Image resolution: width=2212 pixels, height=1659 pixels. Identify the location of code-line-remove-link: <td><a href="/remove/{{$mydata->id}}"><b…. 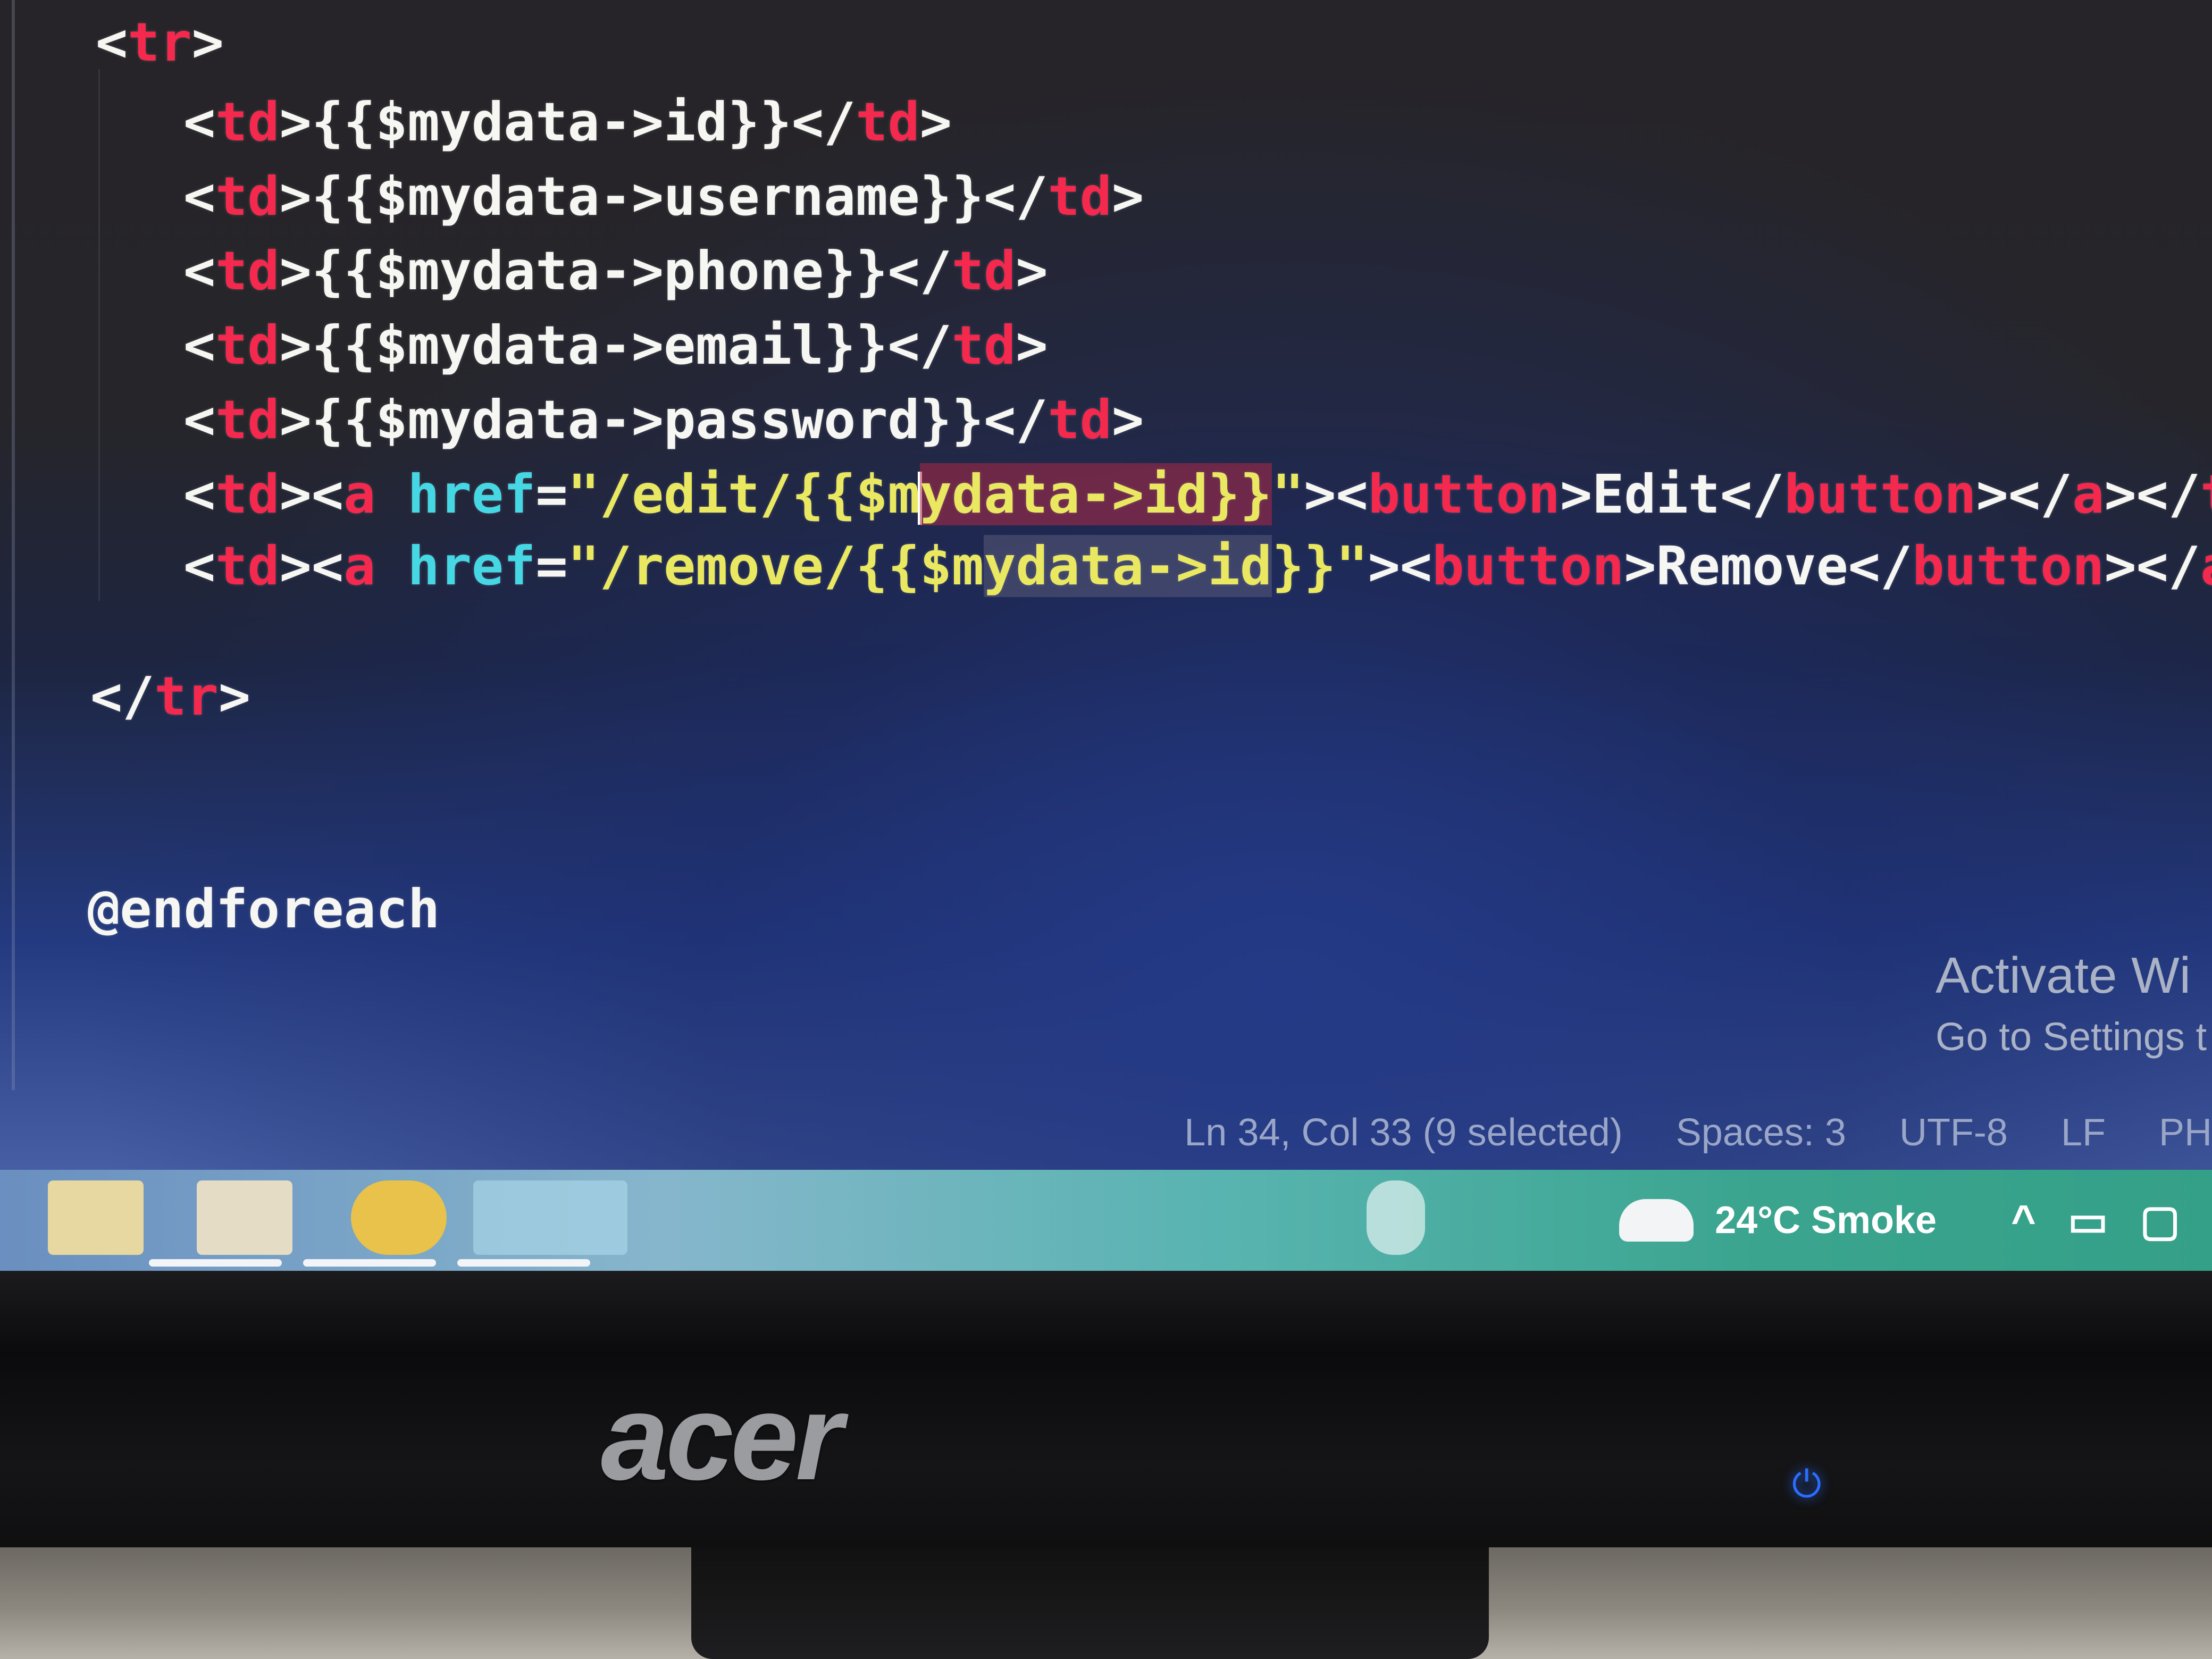
(1197, 566).